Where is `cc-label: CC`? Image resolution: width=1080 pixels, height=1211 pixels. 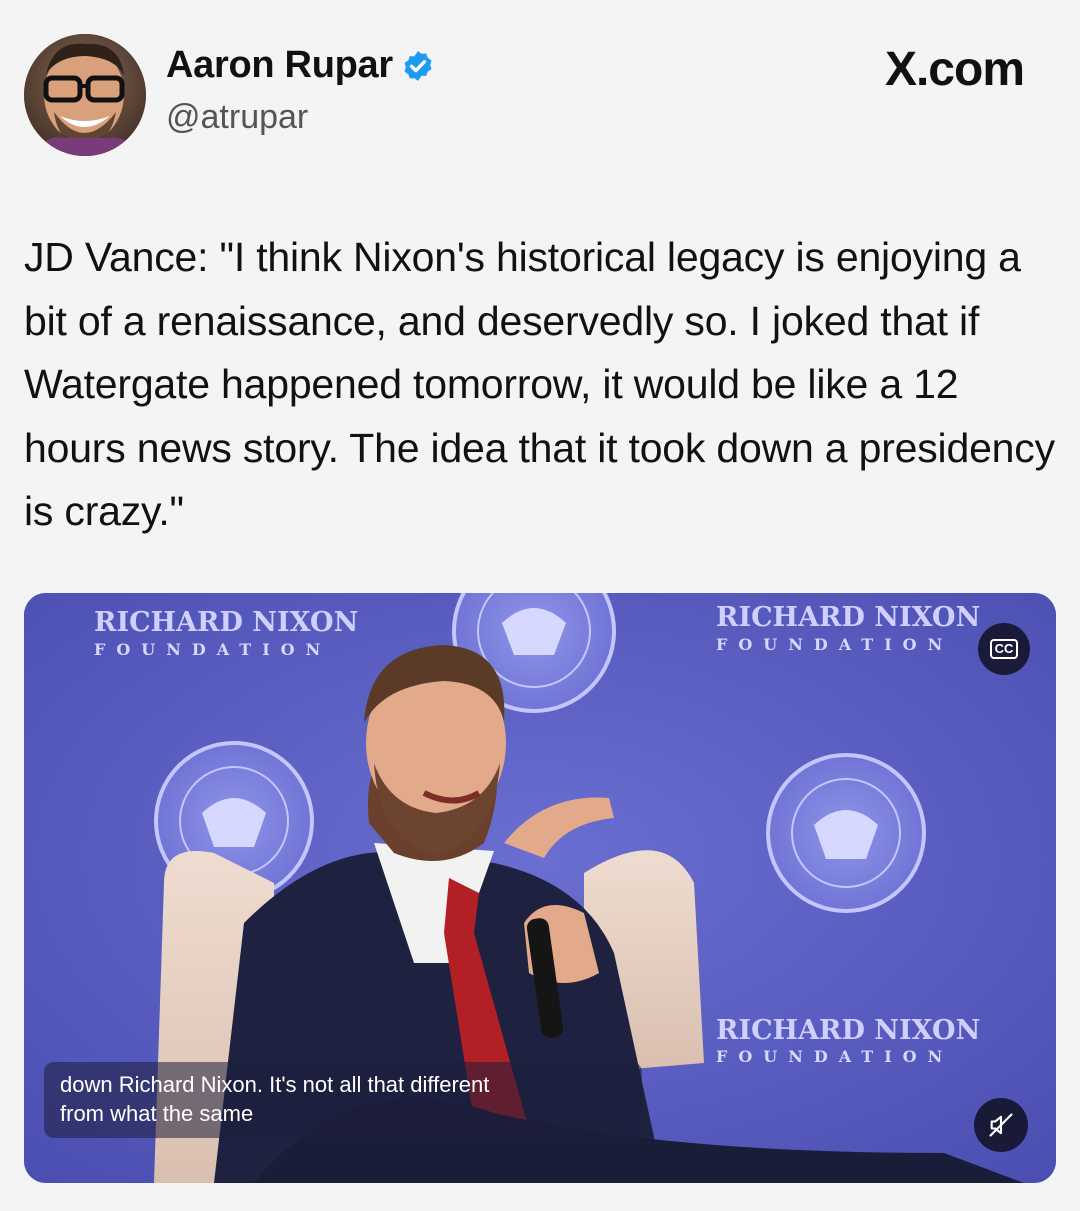 cc-label: CC is located at coordinates (1004, 649).